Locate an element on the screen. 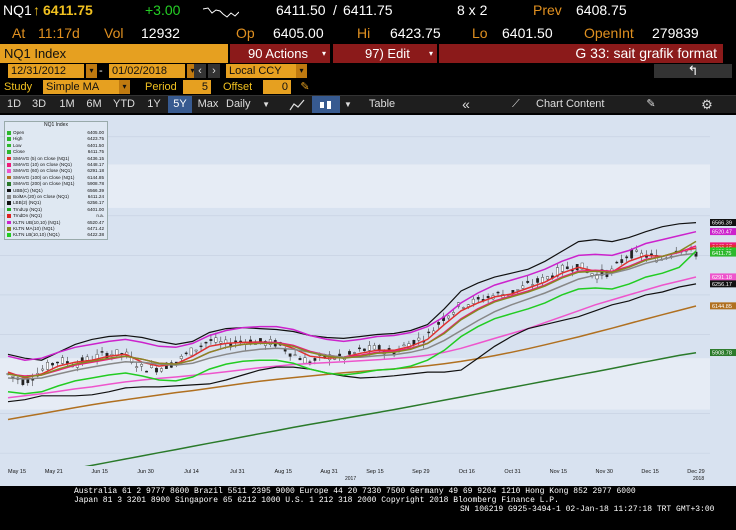 This screenshot has width=736, height=530. interval-select: Daily ▼ is located at coordinates (250, 104).